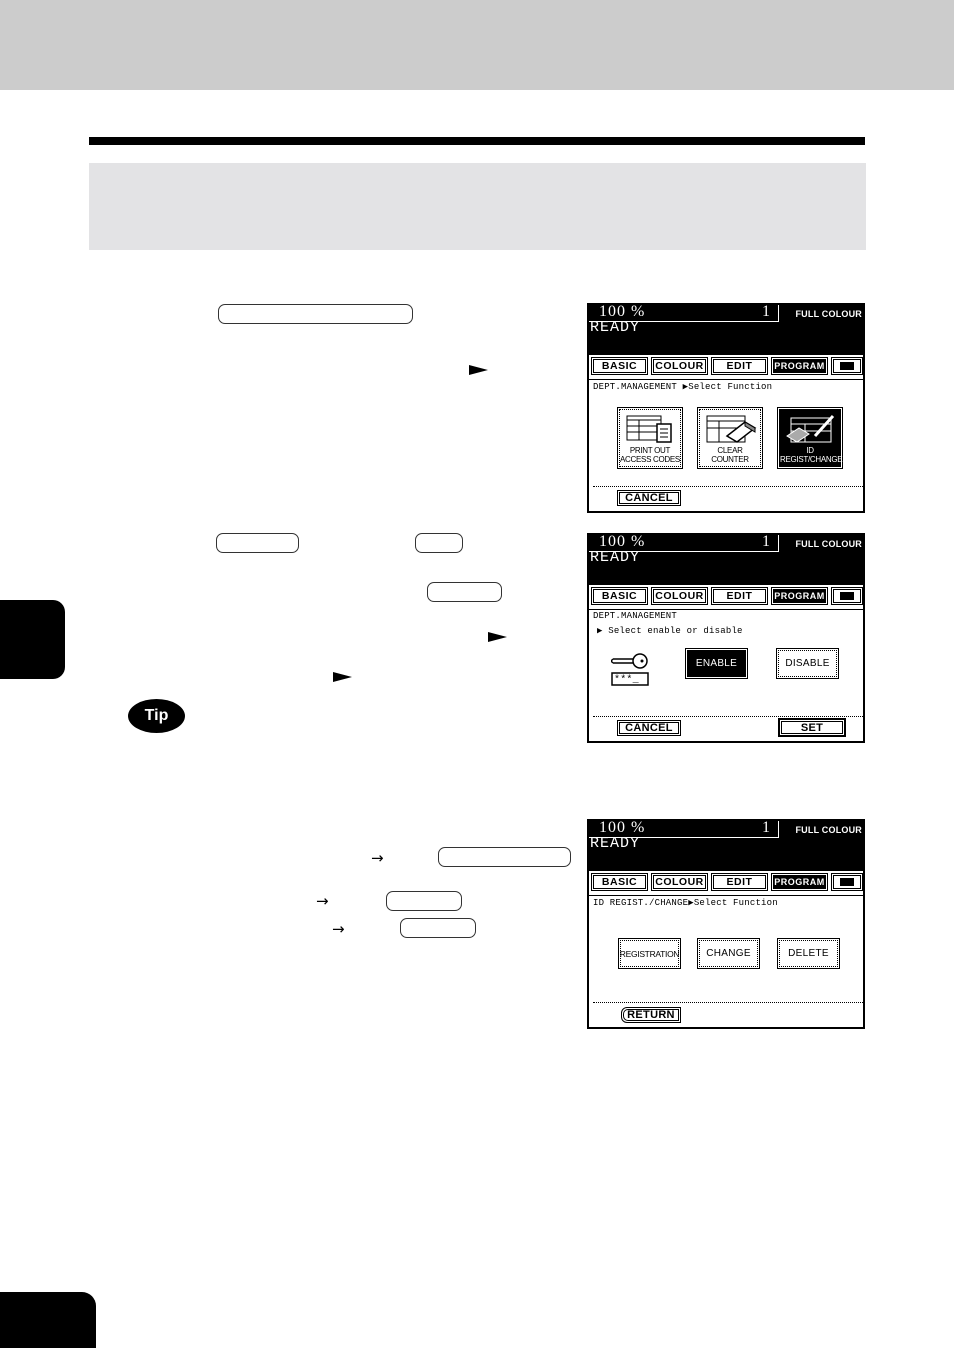 This screenshot has width=954, height=1348. What do you see at coordinates (477, 206) in the screenshot?
I see `section-title-box` at bounding box center [477, 206].